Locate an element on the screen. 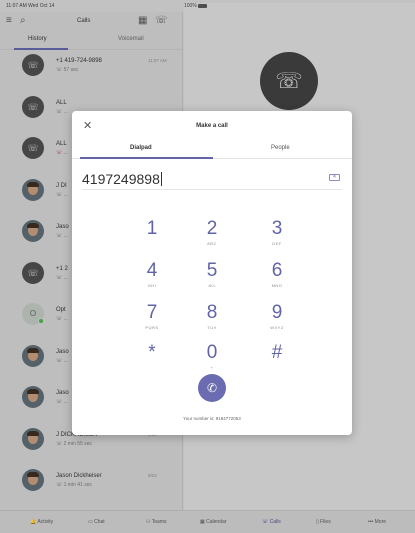  key-letters: GHI is located at coordinates (152, 285).